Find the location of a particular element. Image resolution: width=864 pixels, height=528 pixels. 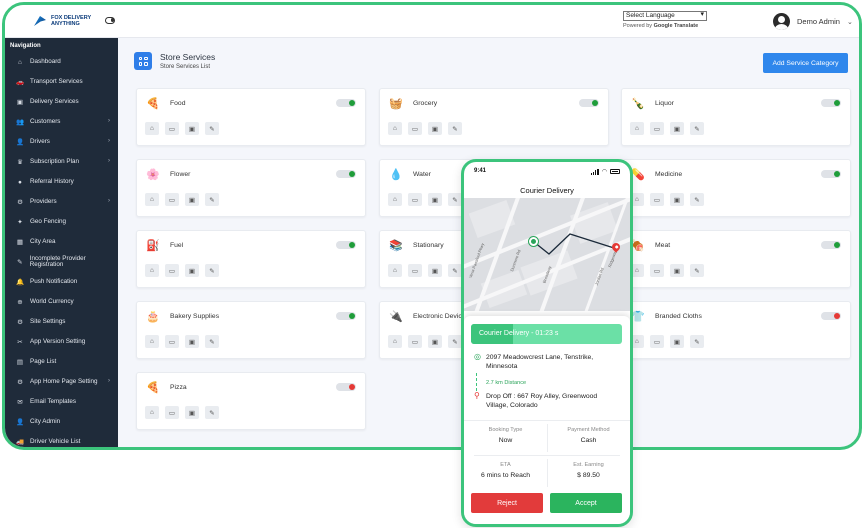

sidebar-item-incomplete-provider-registration: ✎ Incomplete Provider Registration is located at coordinates (61, 262).